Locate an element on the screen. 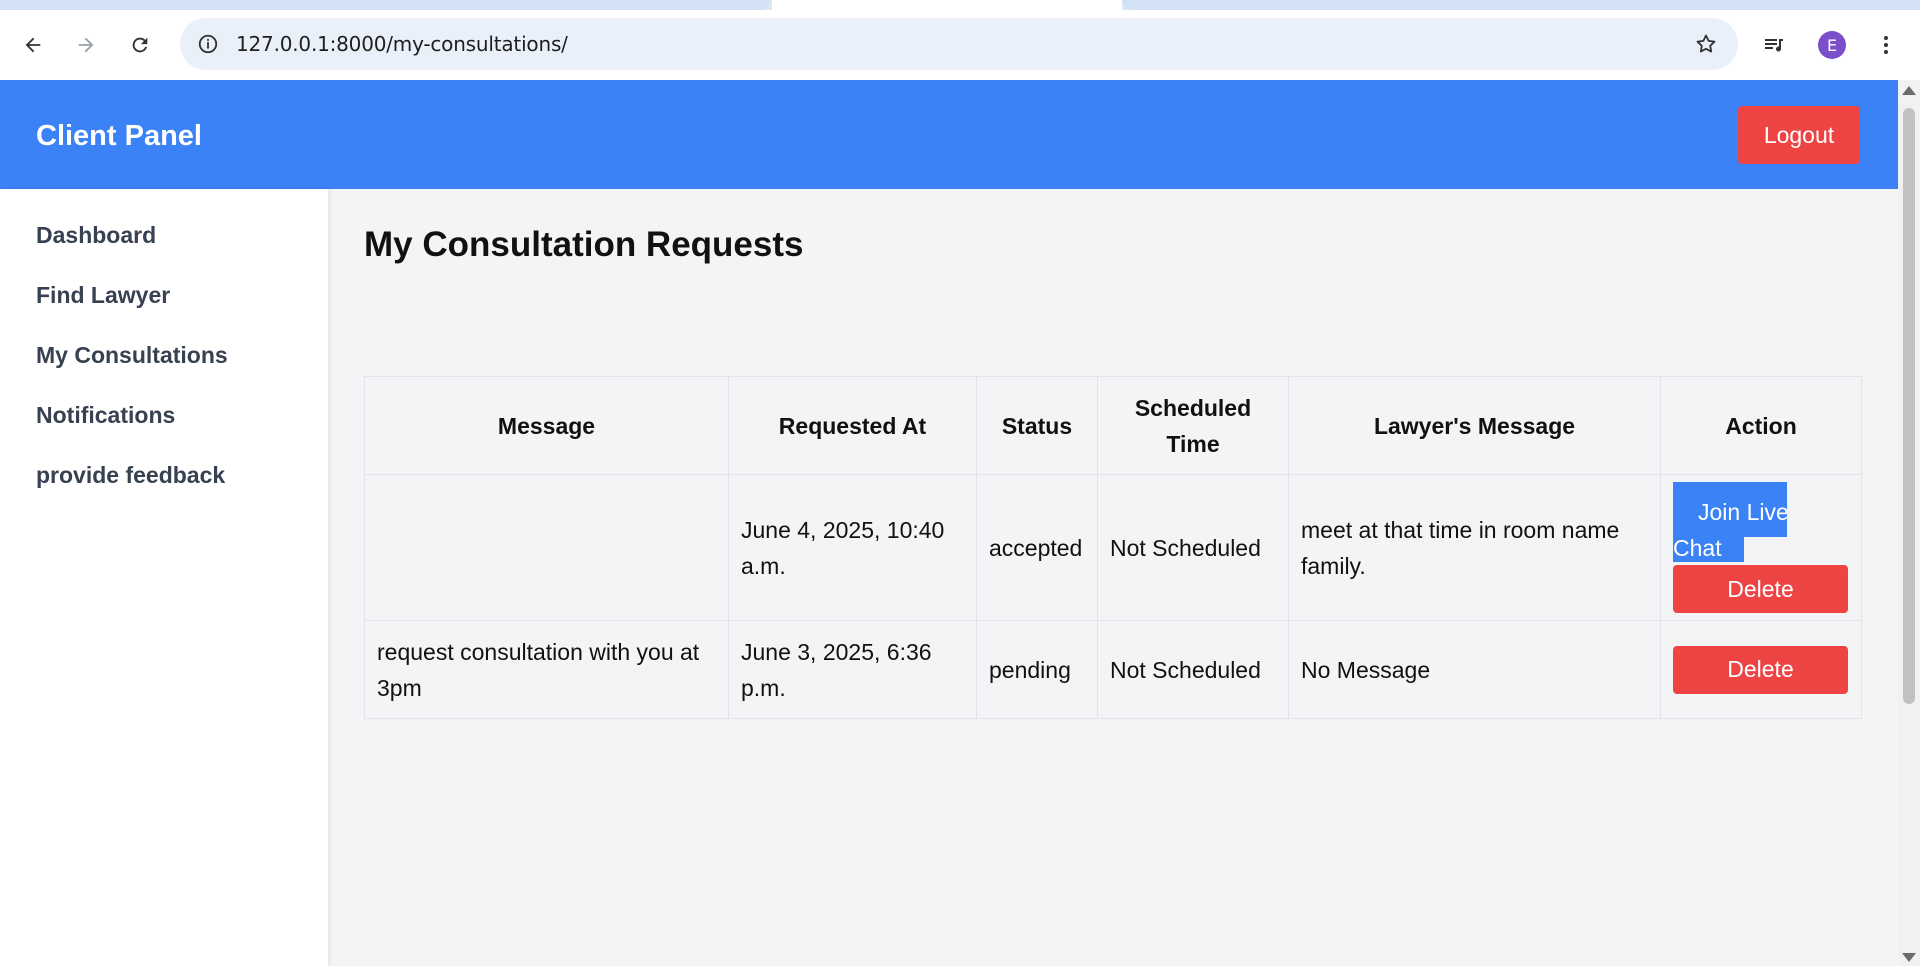  more-vert-icon is located at coordinates (1886, 45).